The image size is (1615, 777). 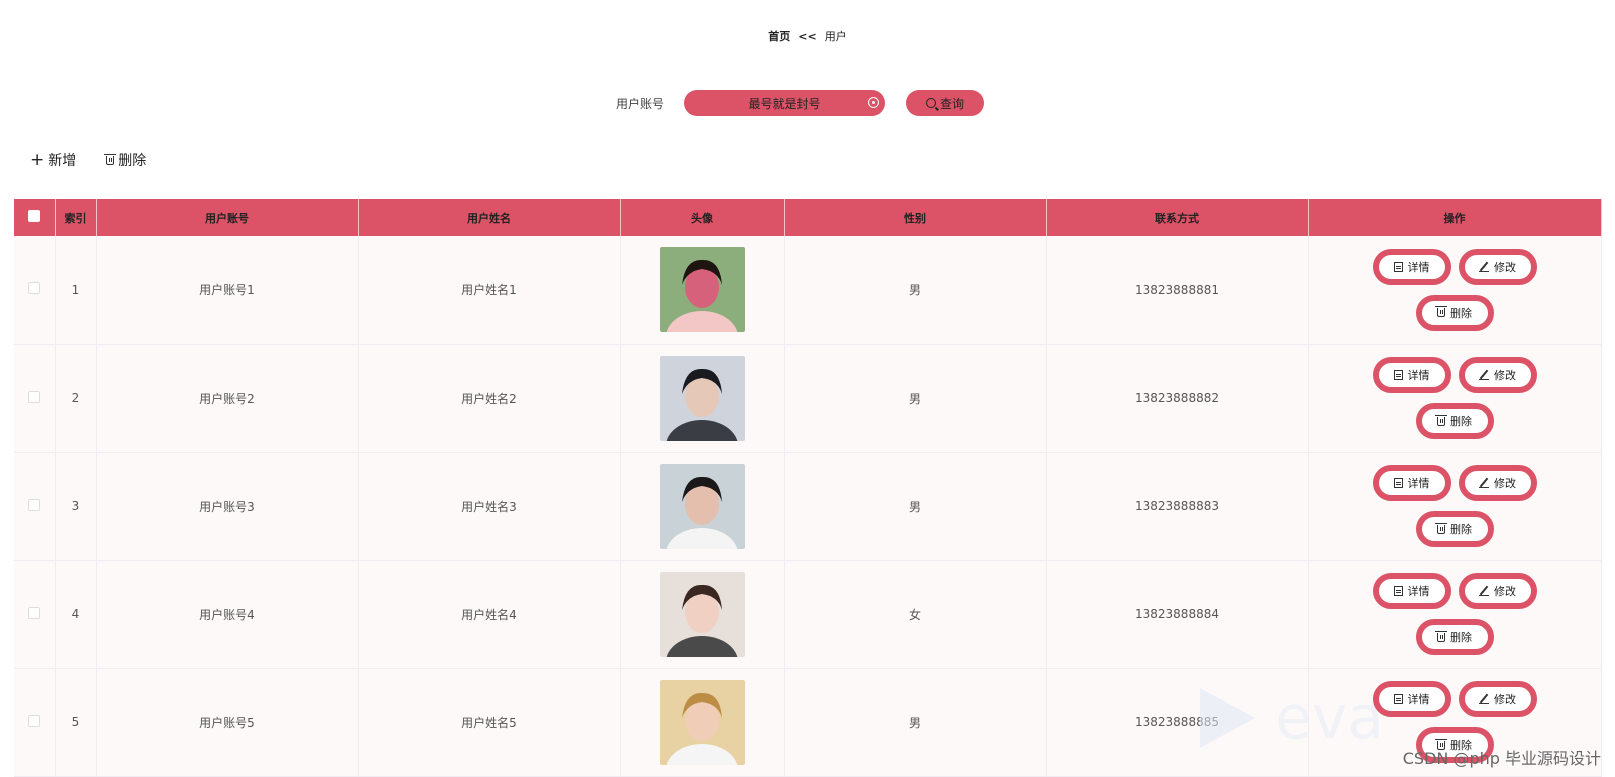 I want to click on header-actions: 操作, so click(x=1455, y=217).